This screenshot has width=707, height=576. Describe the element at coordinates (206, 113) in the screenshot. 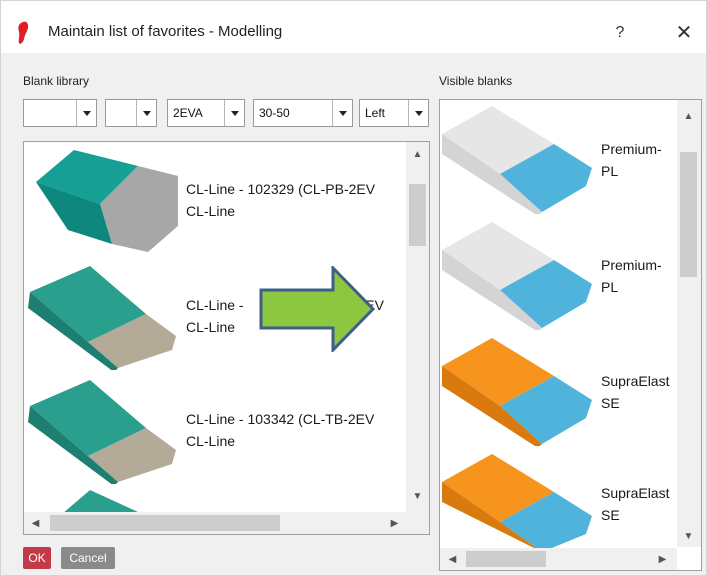

I see `filter-combo-material: 2EVA` at that location.